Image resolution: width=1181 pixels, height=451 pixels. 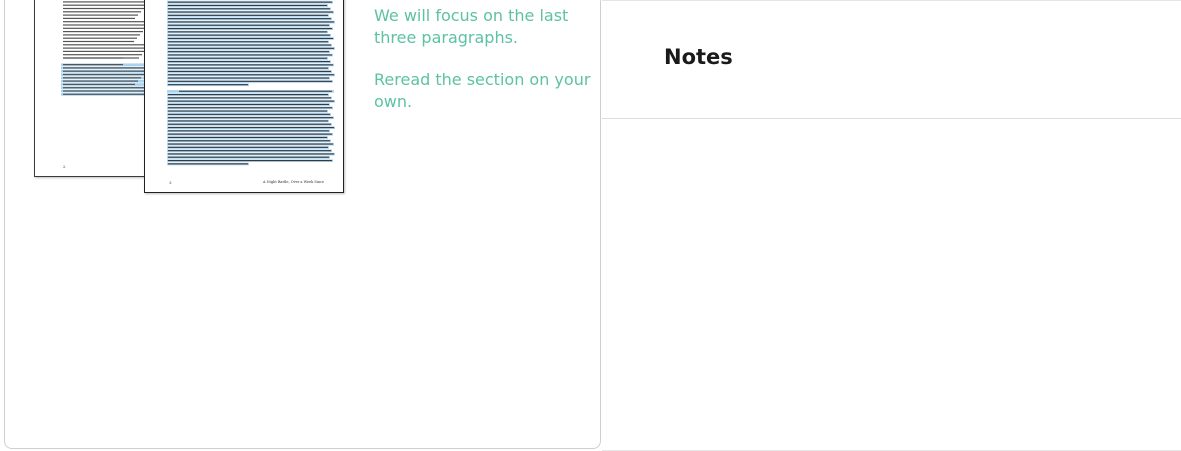 I want to click on document-page-front: 3 A Night Battle, Over a Week Since, so click(x=244, y=96).